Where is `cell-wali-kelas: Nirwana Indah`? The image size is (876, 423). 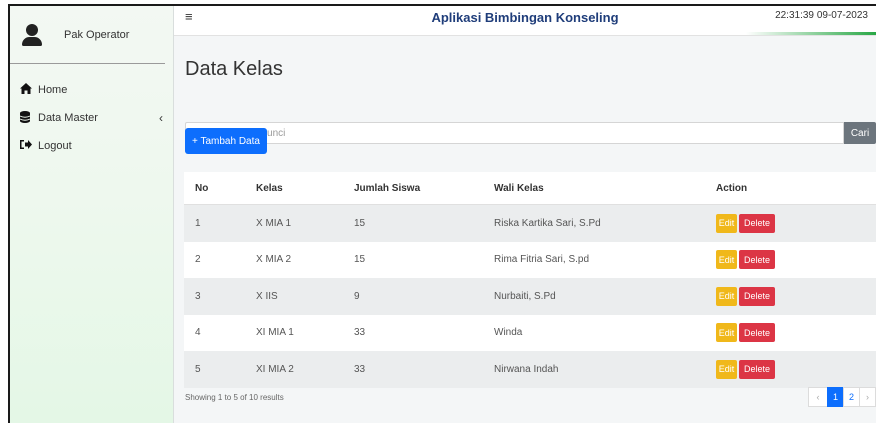 cell-wali-kelas: Nirwana Indah is located at coordinates (526, 369).